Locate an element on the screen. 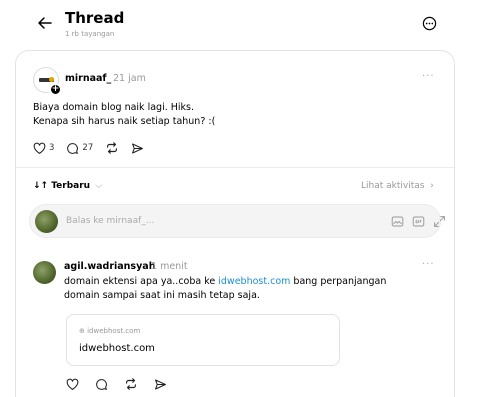  more-circle-icon is located at coordinates (429, 23).